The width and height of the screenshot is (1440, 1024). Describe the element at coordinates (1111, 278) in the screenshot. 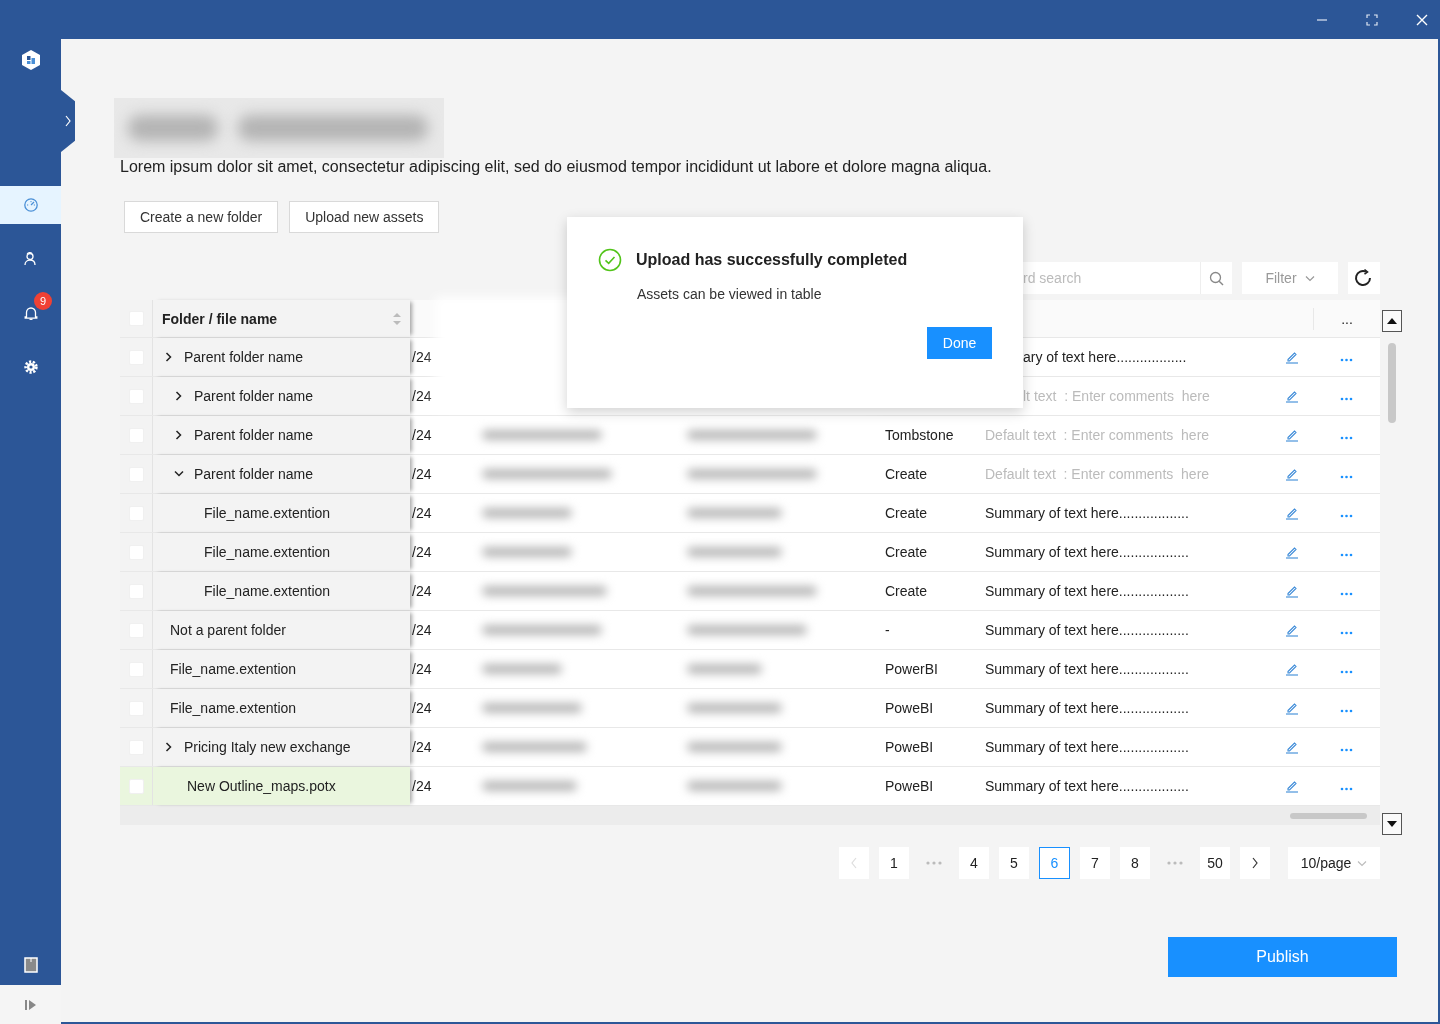

I see `search-field: rd search` at that location.